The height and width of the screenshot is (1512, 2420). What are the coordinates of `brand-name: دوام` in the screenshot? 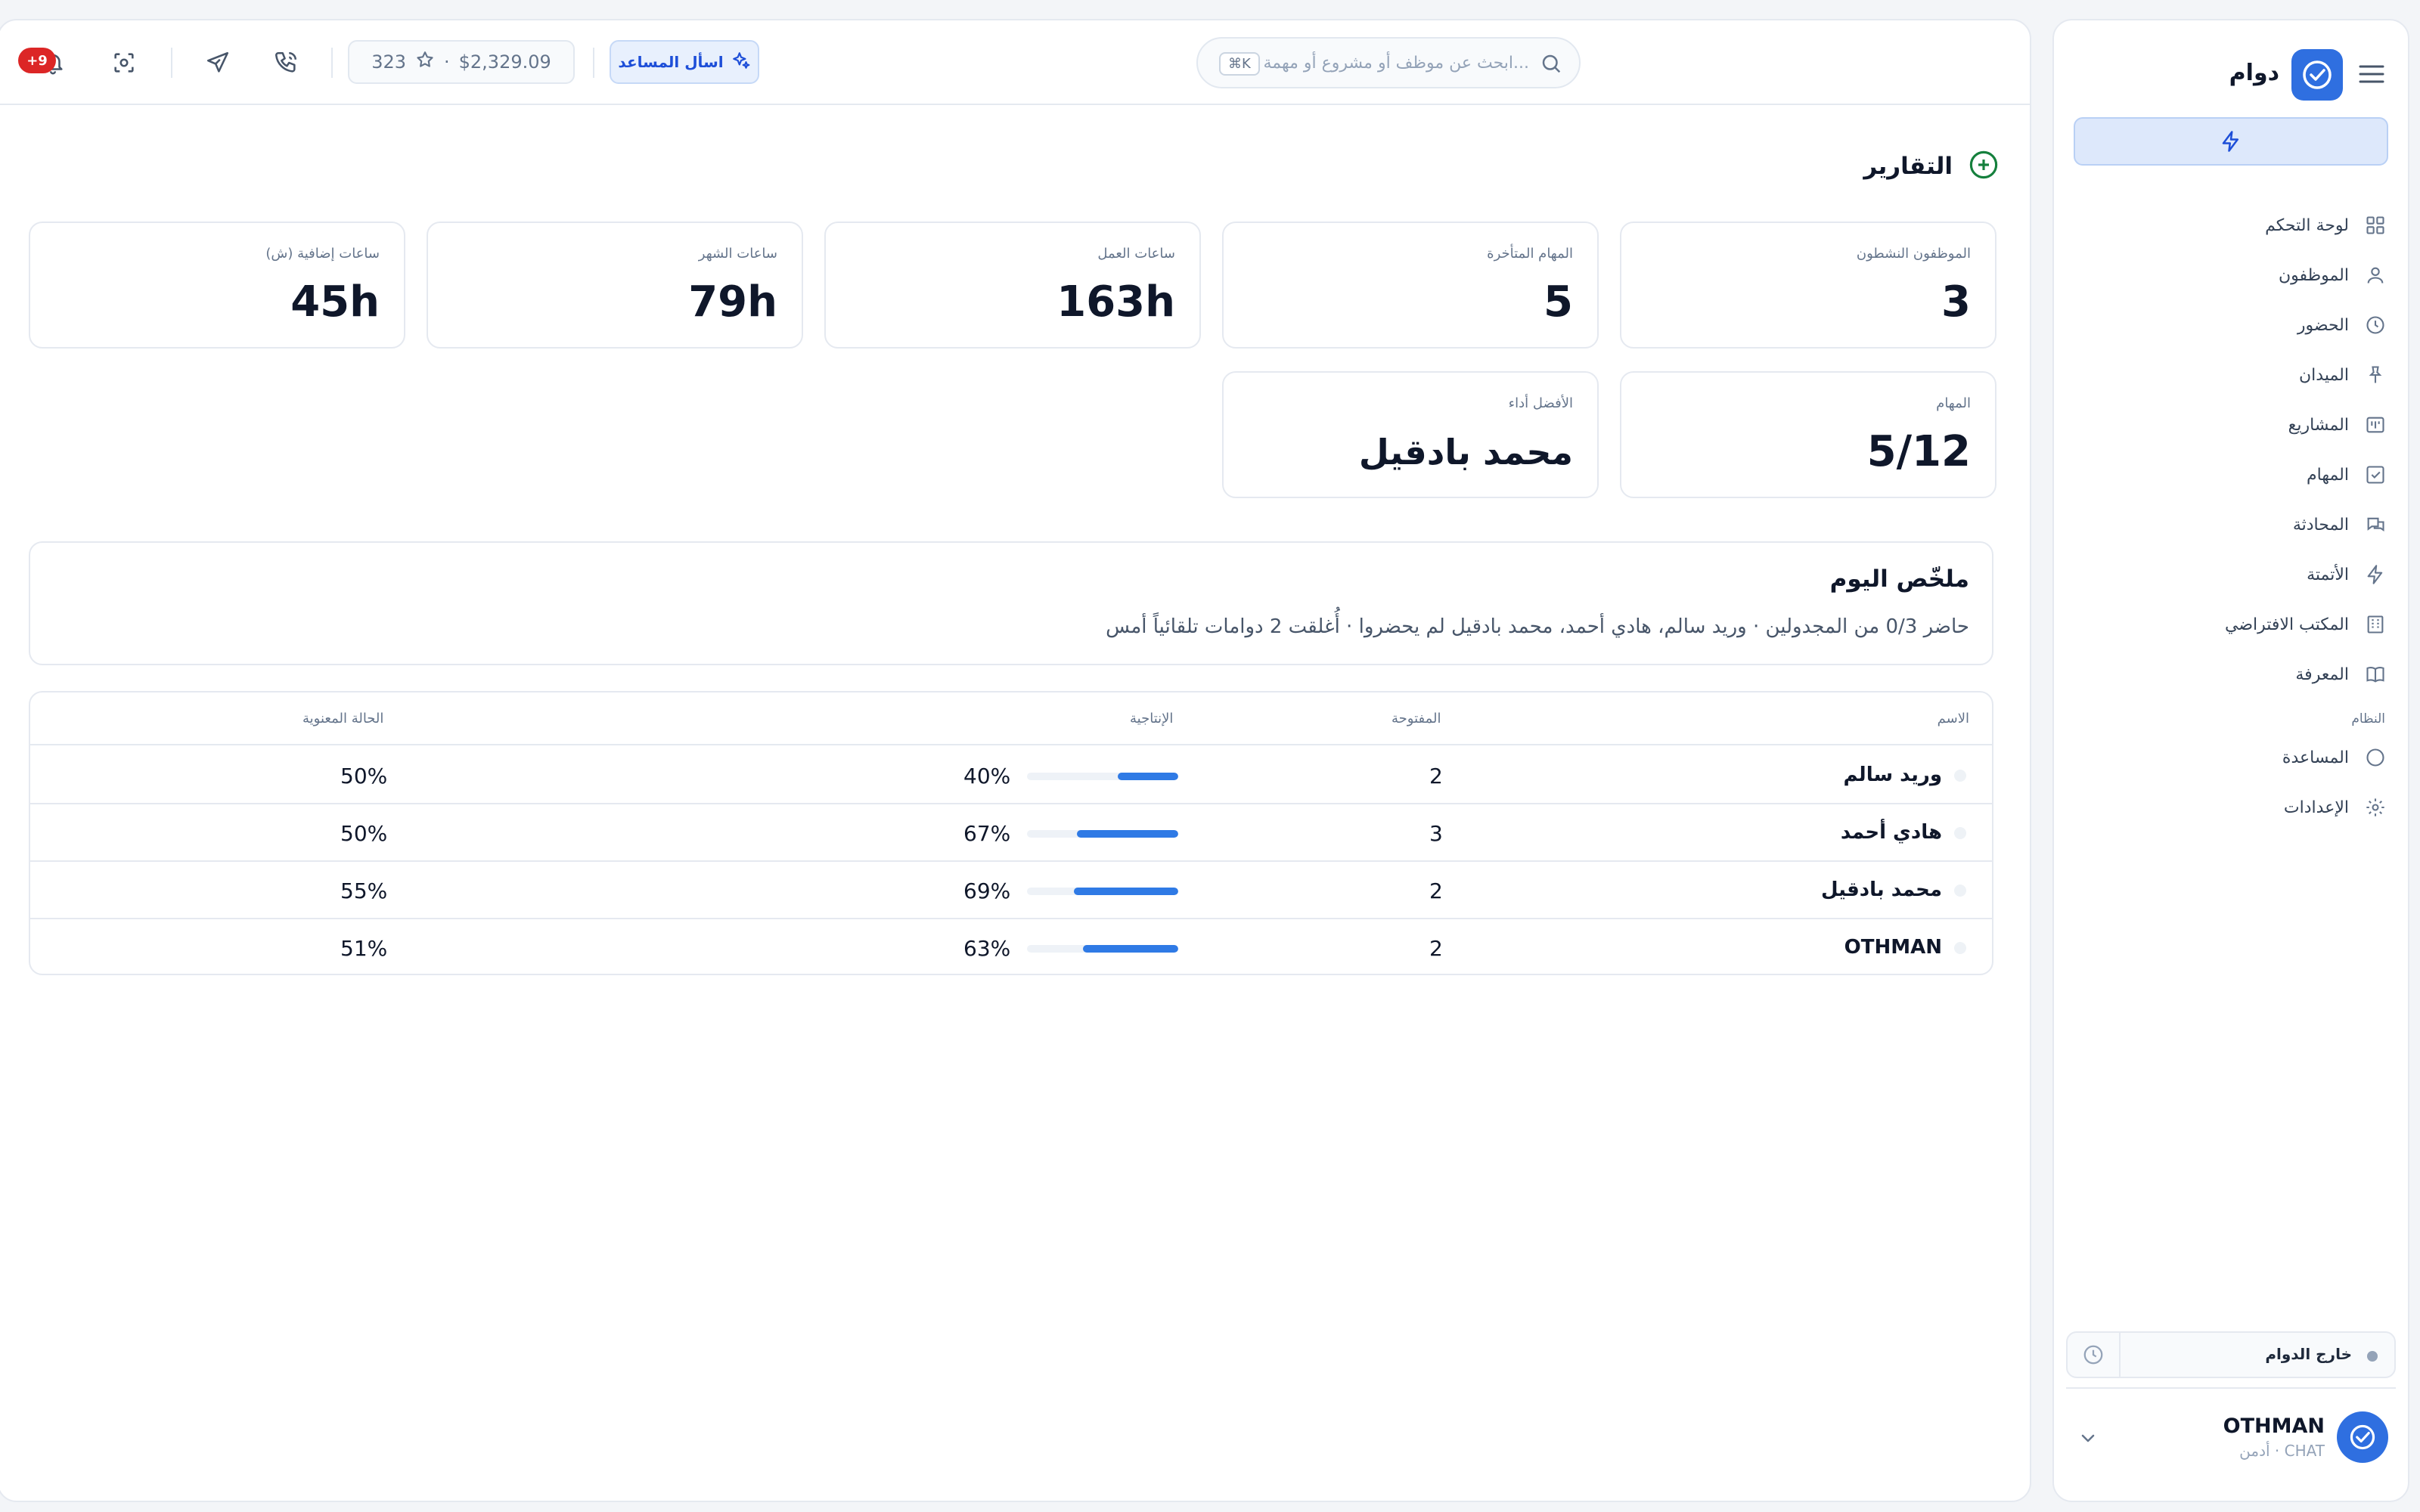 It's located at (2254, 73).